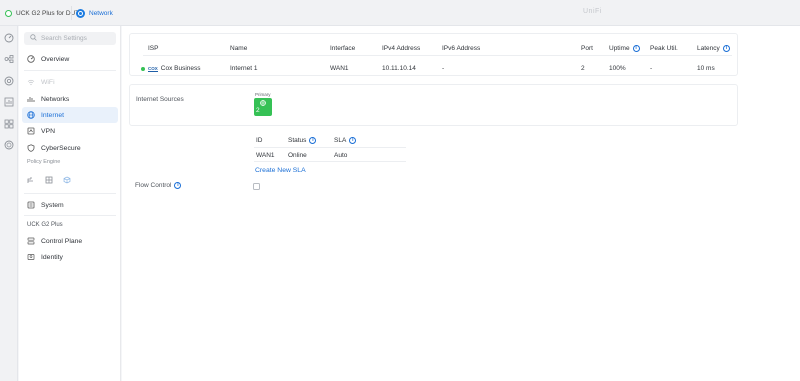 Image resolution: width=800 pixels, height=381 pixels. Describe the element at coordinates (399, 68) in the screenshot. I see `cell-ipv4: 10.11.10.14` at that location.